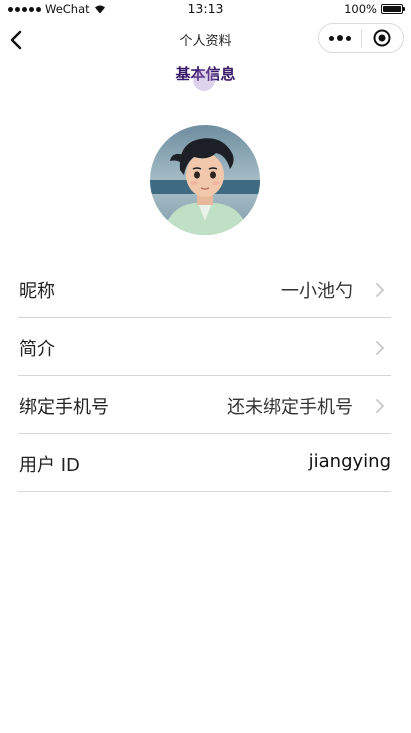 This screenshot has width=411, height=733. I want to click on row-label: 用户 ID, so click(49, 465).